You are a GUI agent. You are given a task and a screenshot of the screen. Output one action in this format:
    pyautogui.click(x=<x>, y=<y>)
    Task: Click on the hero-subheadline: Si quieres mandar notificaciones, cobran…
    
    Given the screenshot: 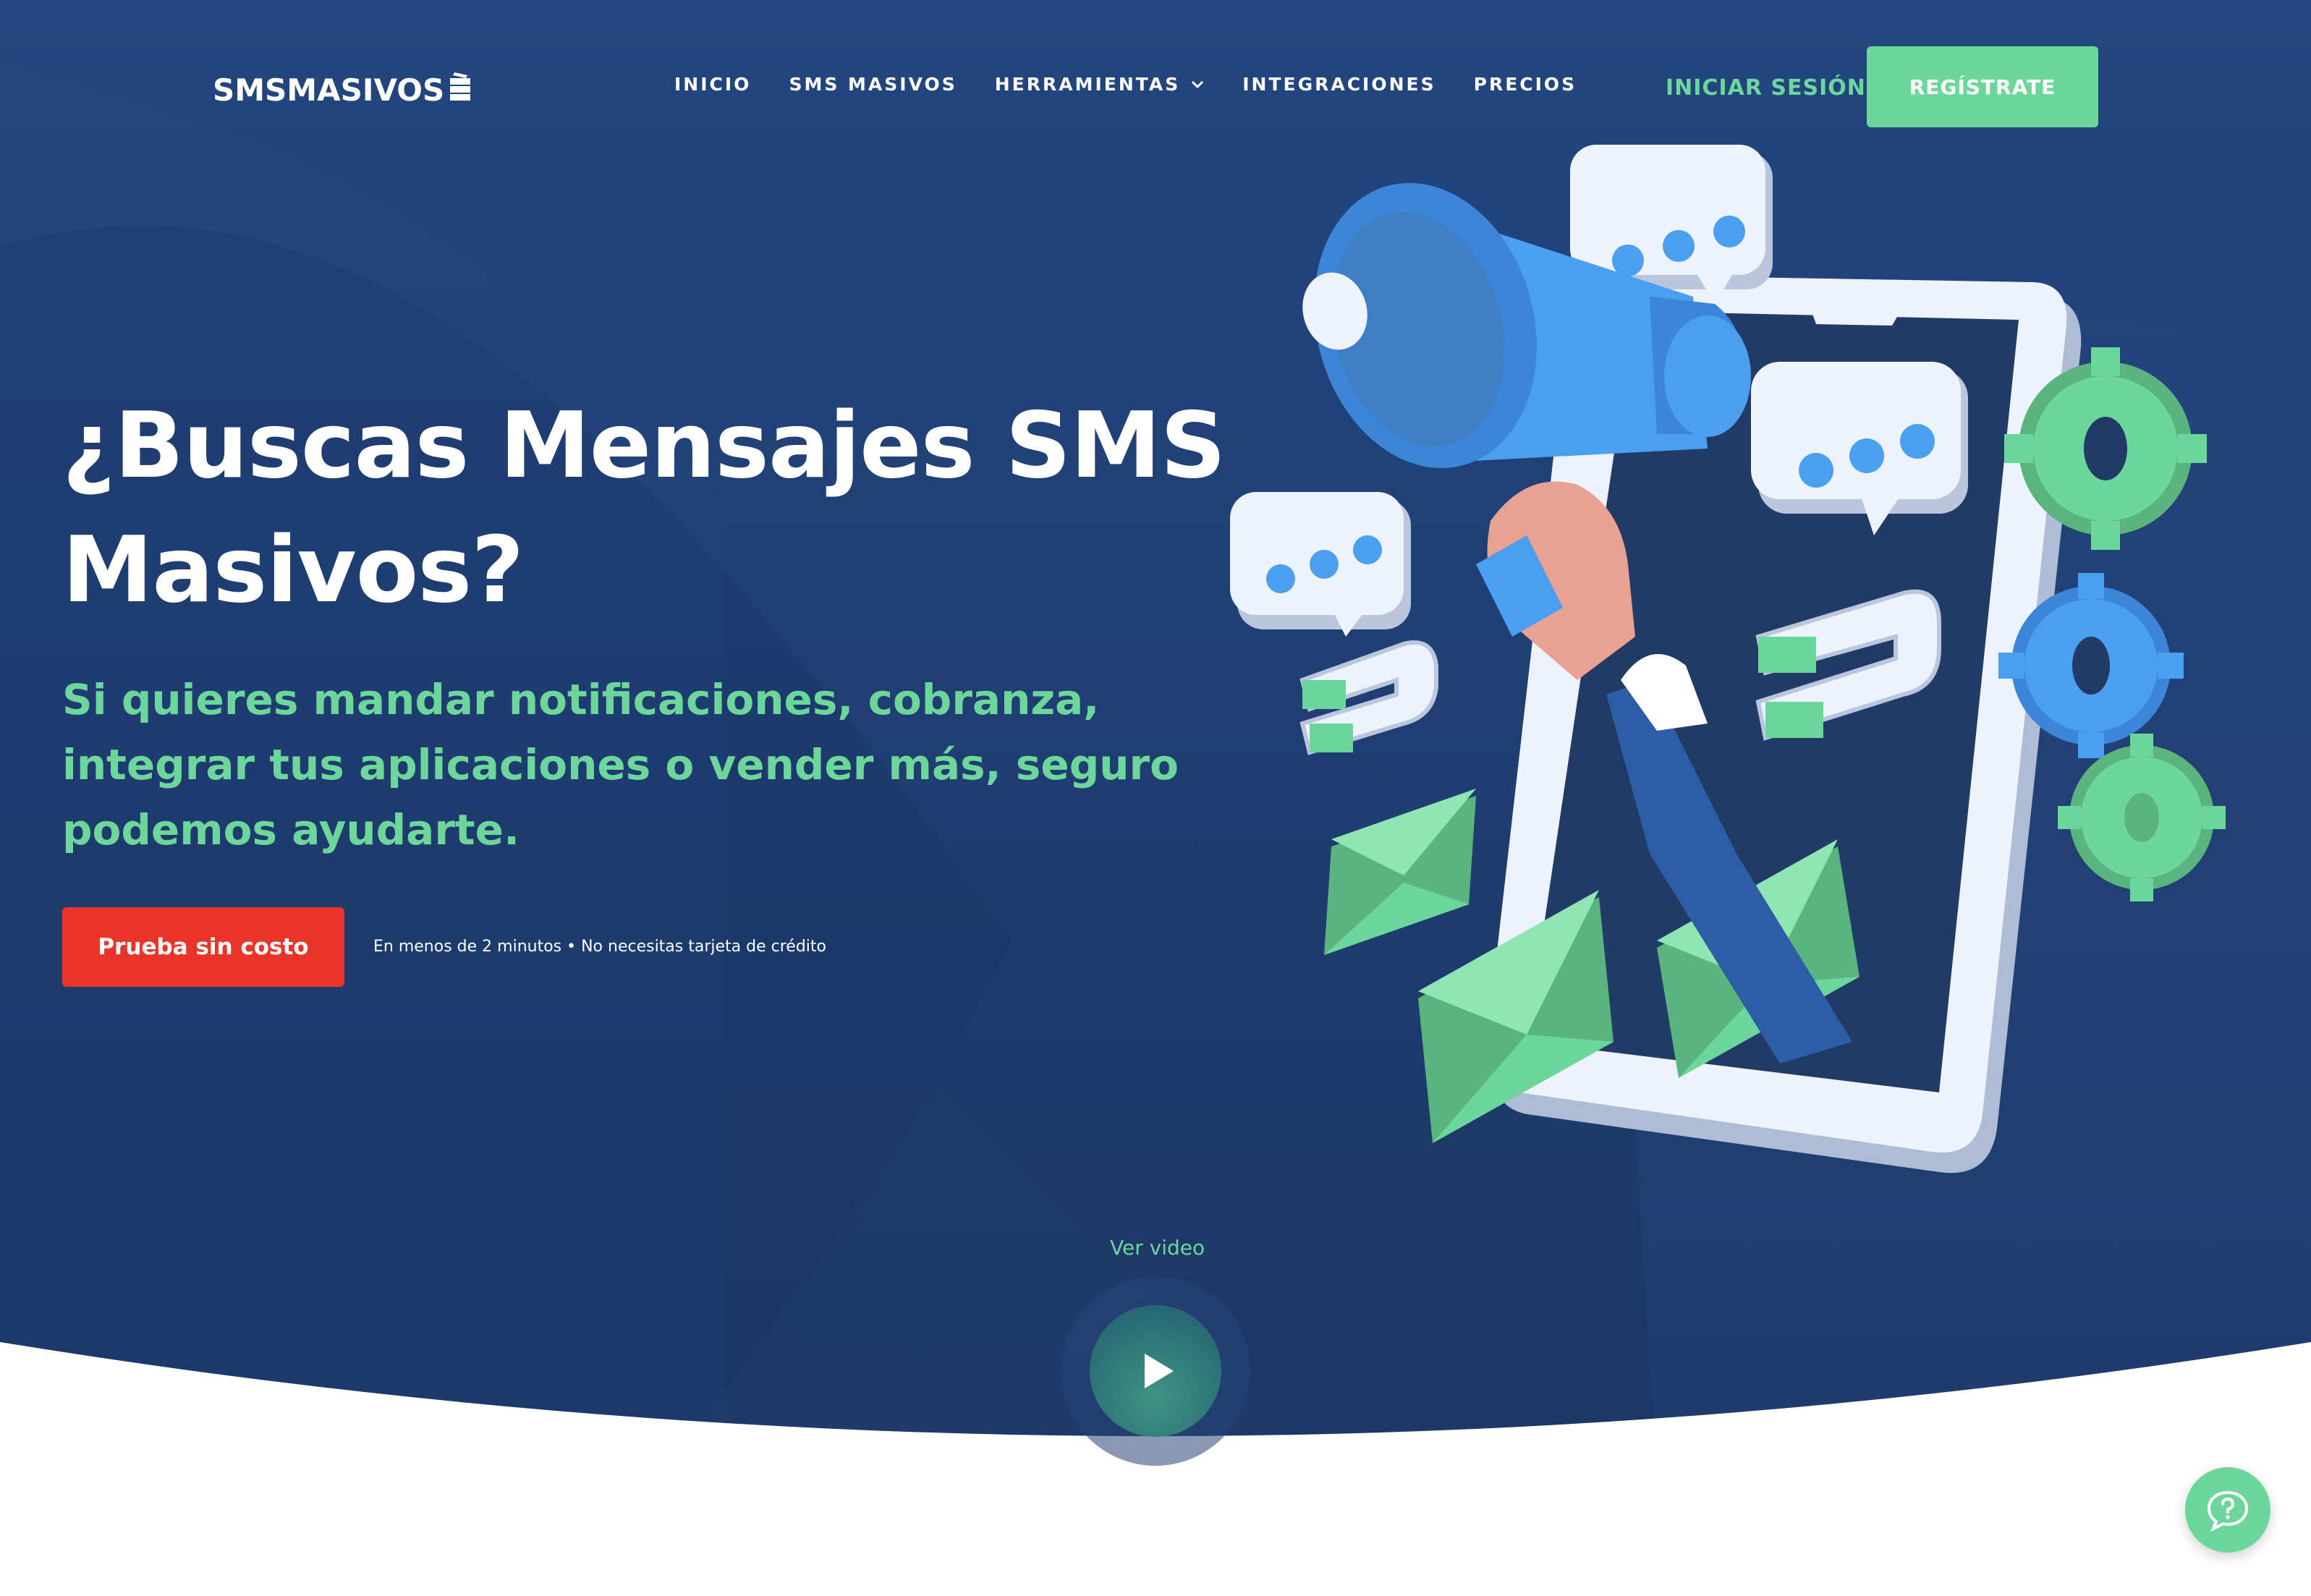 What is the action you would take?
    pyautogui.click(x=620, y=764)
    